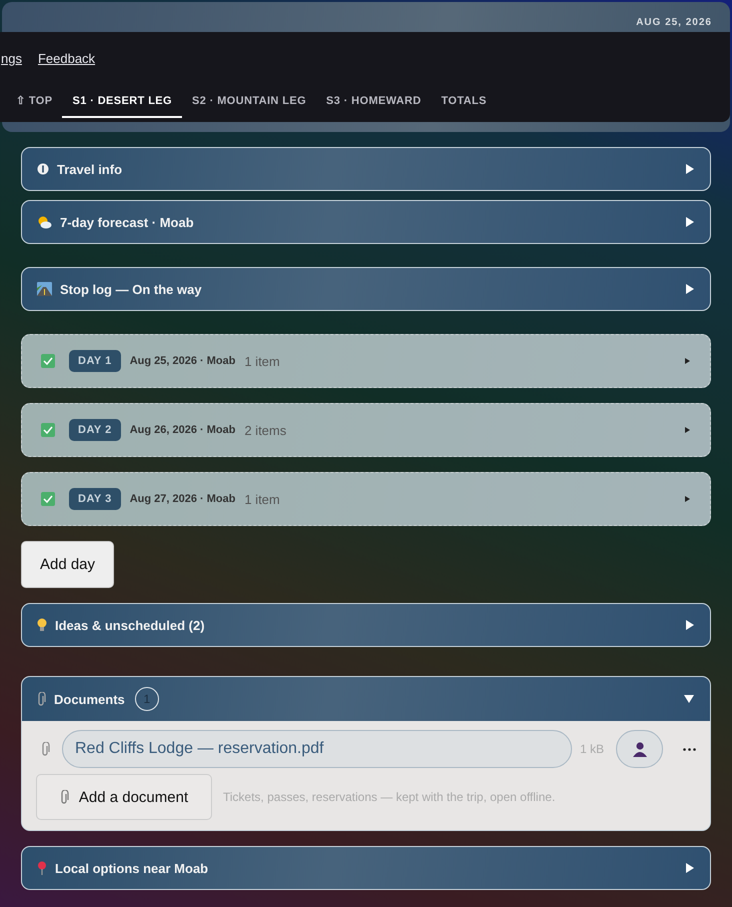 This screenshot has width=732, height=907. I want to click on section-tab: ⇧ TOP, so click(34, 104).